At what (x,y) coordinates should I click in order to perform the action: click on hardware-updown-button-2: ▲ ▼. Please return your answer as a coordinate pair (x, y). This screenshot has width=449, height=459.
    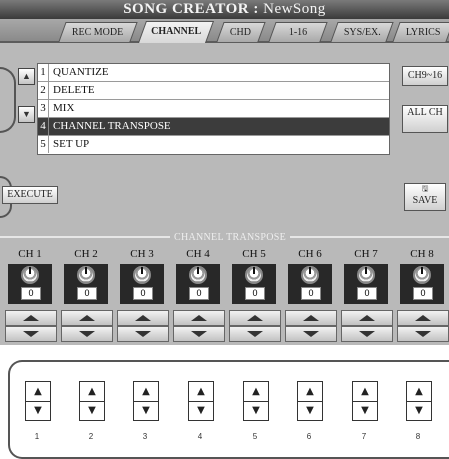
    Looking at the image, I should click on (92, 401).